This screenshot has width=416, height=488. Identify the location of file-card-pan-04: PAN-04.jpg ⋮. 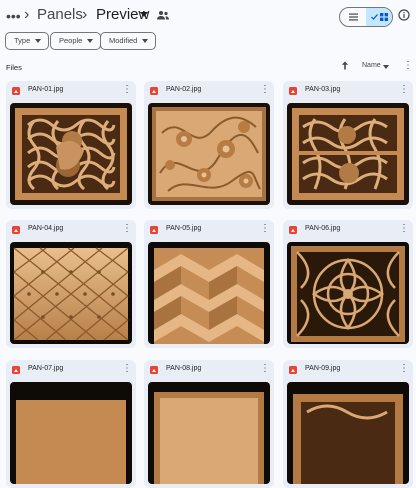
(71, 284).